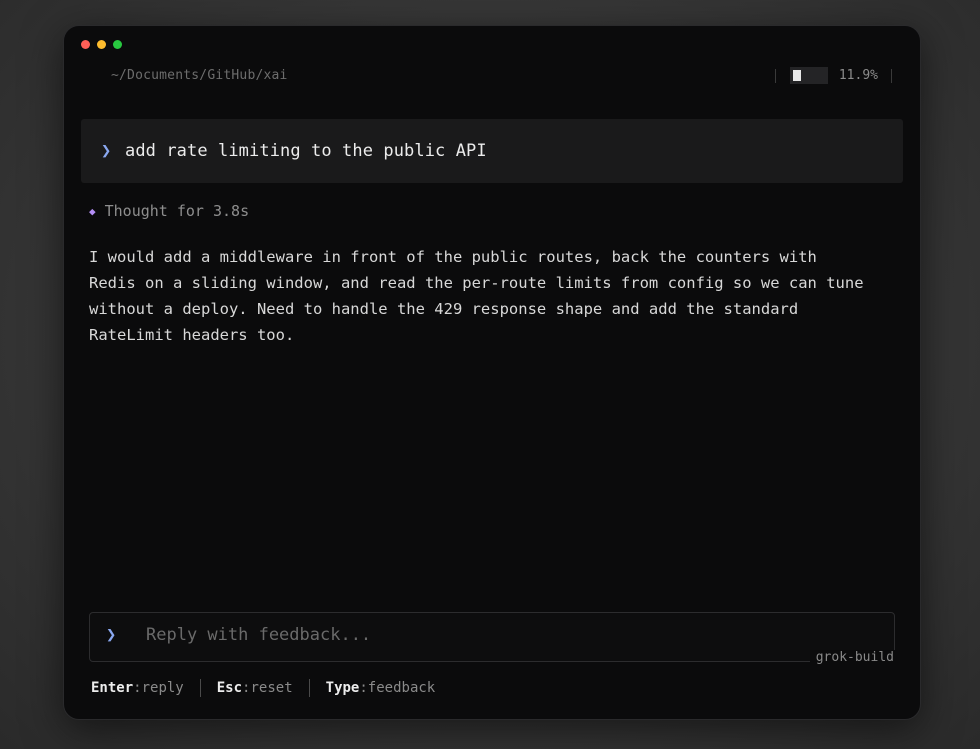 The height and width of the screenshot is (749, 980). I want to click on hint-key: Esc, so click(229, 688).